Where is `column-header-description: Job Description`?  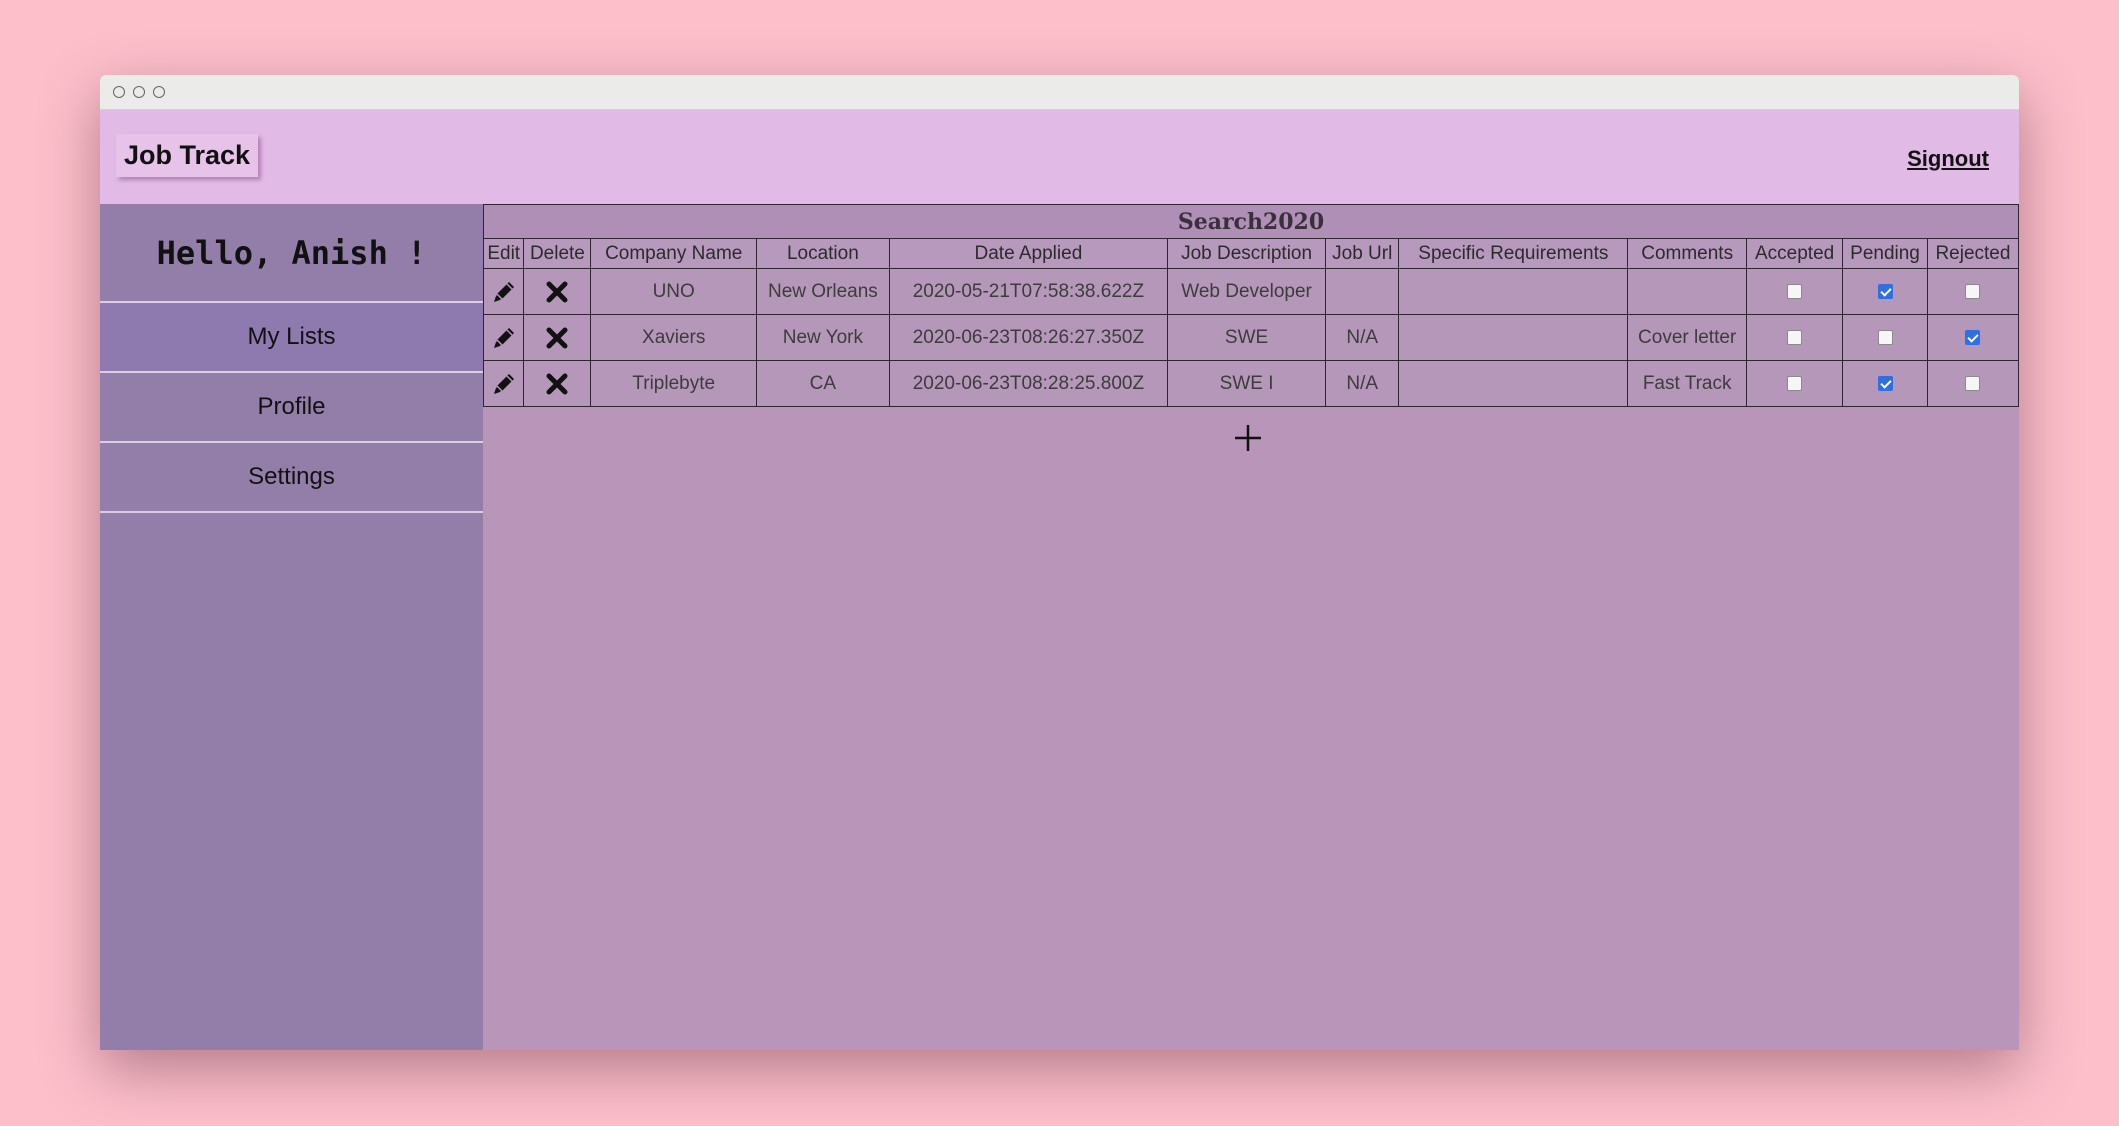 column-header-description: Job Description is located at coordinates (1247, 253).